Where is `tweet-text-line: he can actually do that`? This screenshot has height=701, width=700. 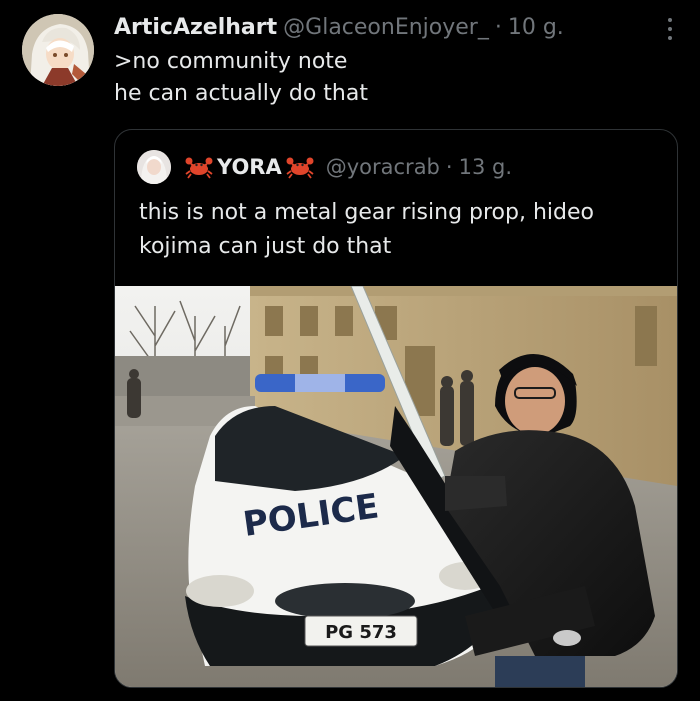 tweet-text-line: he can actually do that is located at coordinates (241, 93).